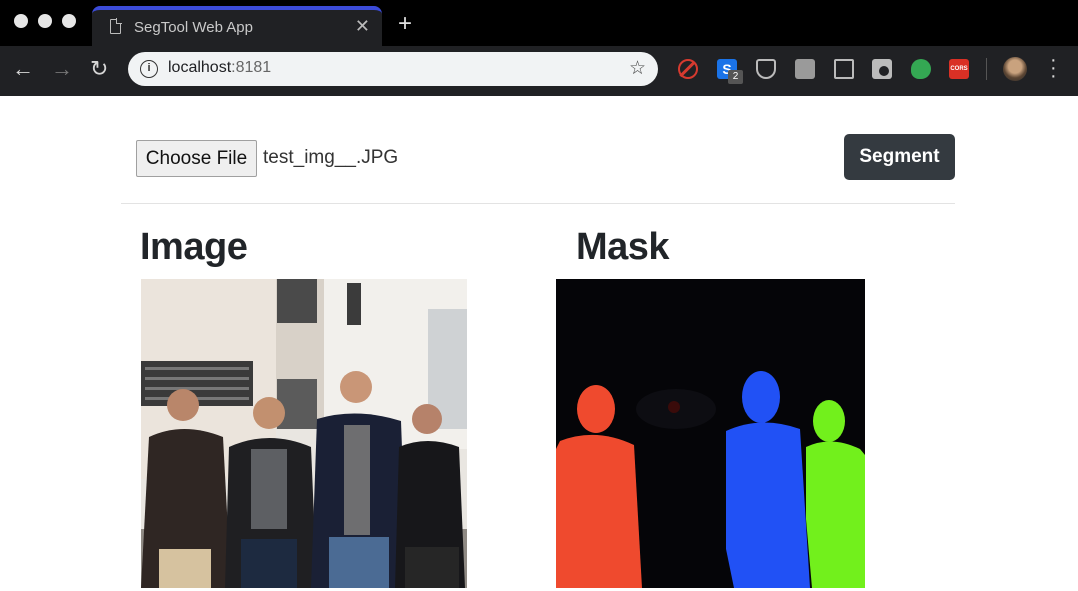 The image size is (1078, 591). I want to click on page-icon, so click(116, 26).